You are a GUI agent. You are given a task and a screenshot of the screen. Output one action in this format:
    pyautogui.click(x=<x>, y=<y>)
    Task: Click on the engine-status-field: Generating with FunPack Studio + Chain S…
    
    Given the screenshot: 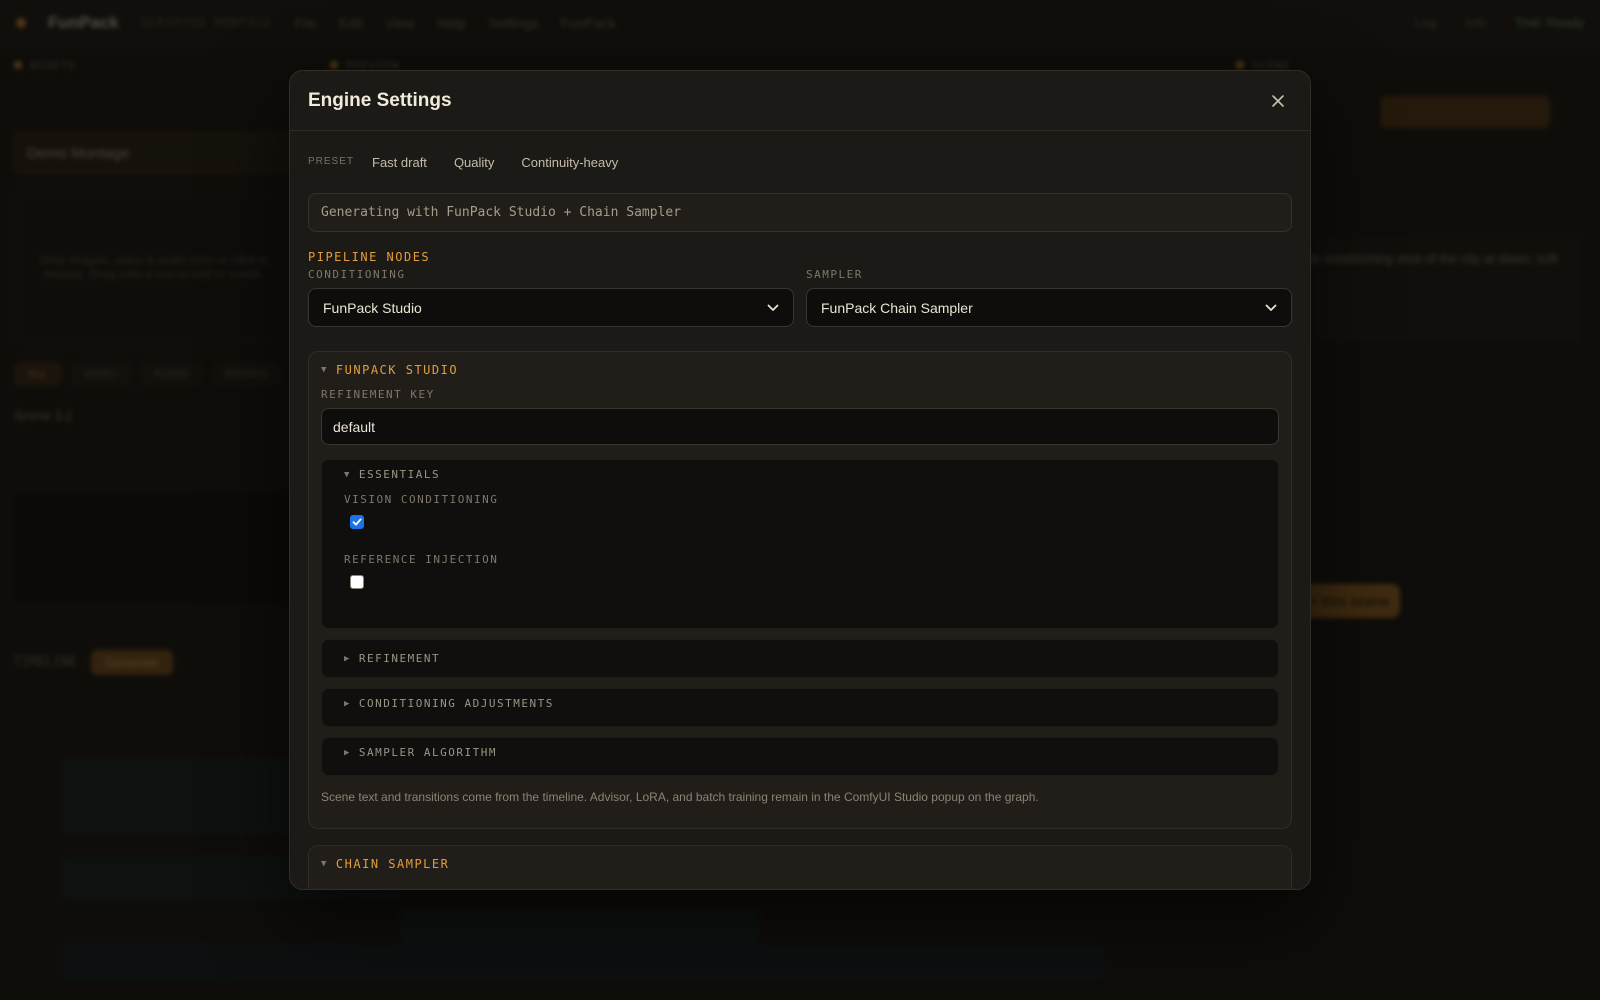 What is the action you would take?
    pyautogui.click(x=800, y=212)
    